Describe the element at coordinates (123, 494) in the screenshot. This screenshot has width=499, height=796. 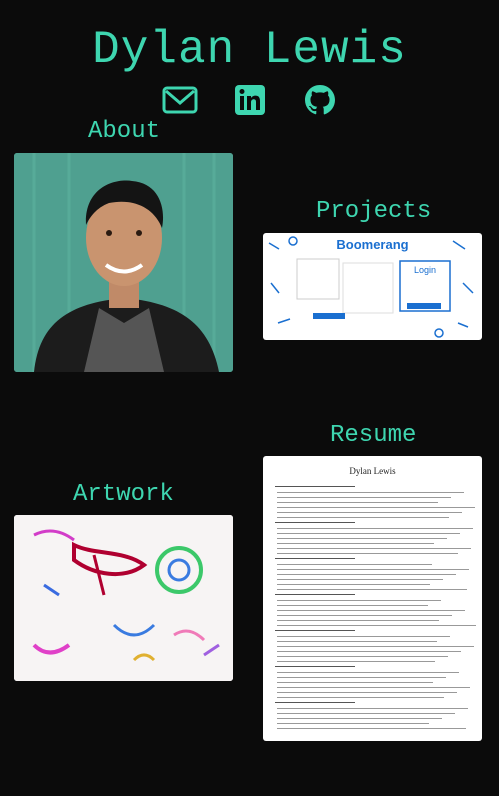
I see `artwork-heading: Artwork` at that location.